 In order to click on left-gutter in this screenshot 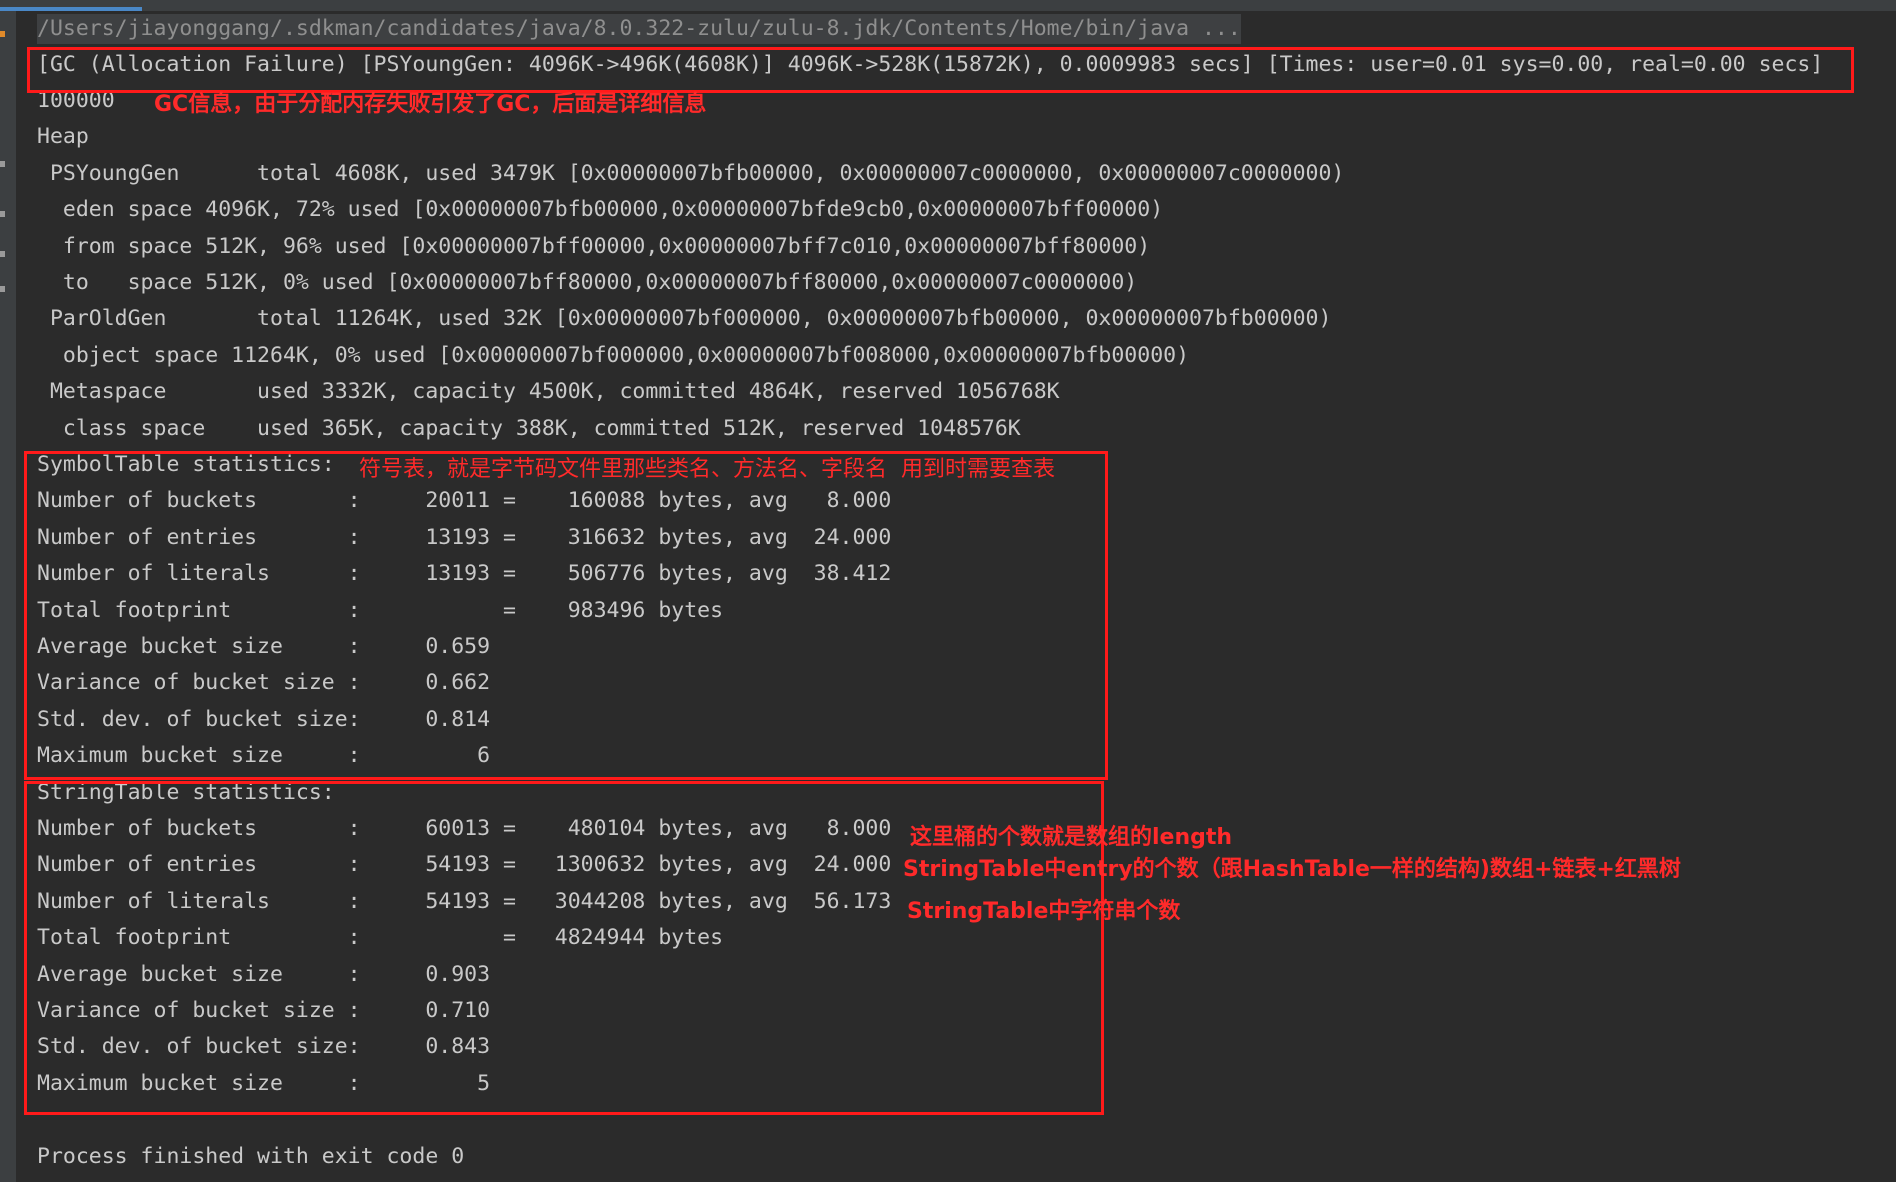, I will do `click(8, 596)`.